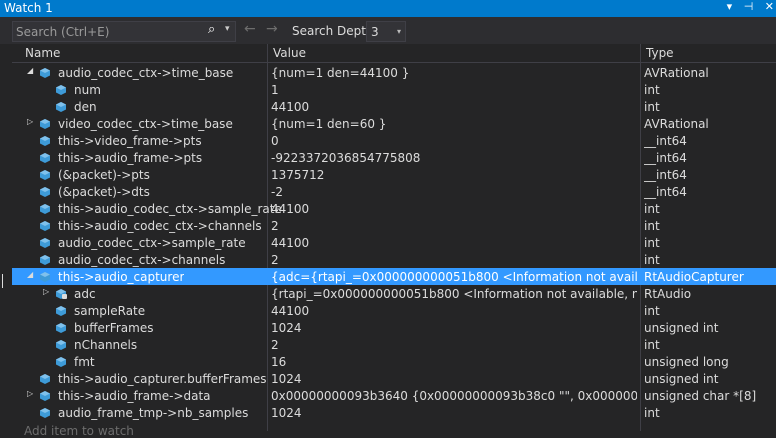  Describe the element at coordinates (454, 158) in the screenshot. I see `watch-row-value: -9223372036854775808` at that location.